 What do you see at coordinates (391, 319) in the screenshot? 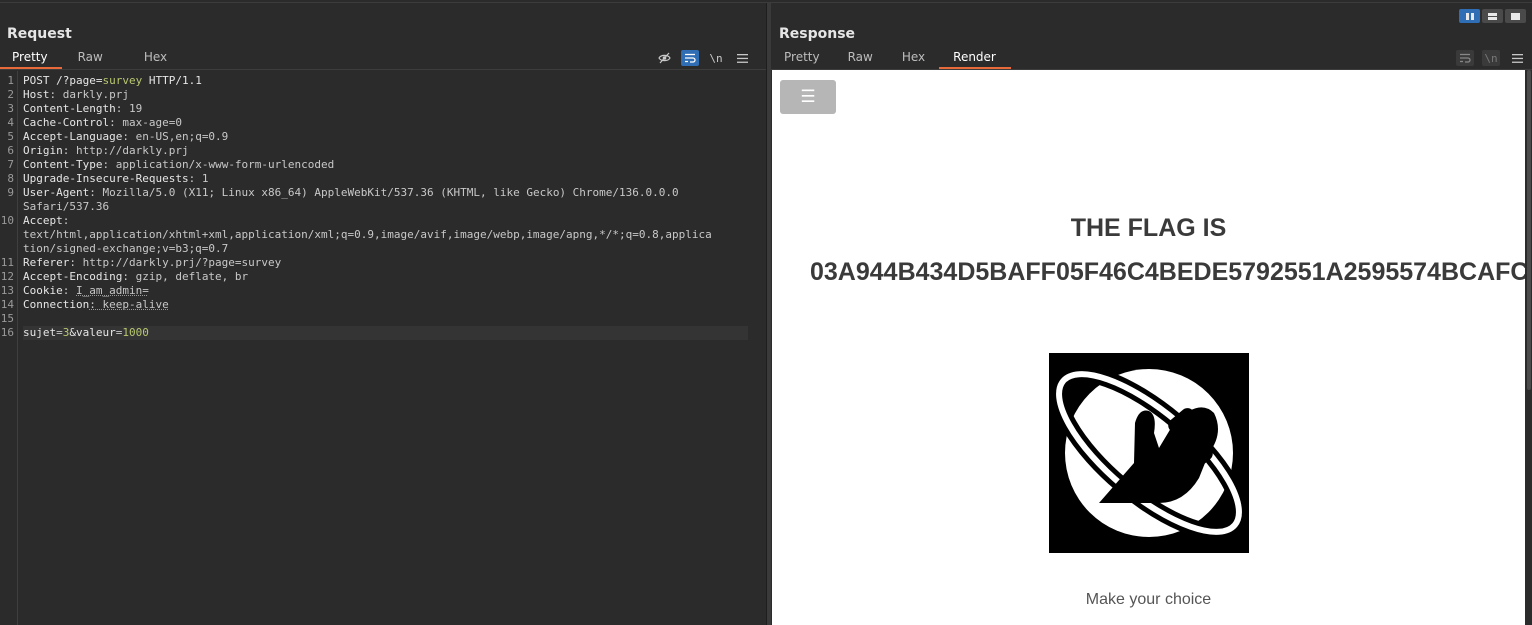
I see `line-text` at bounding box center [391, 319].